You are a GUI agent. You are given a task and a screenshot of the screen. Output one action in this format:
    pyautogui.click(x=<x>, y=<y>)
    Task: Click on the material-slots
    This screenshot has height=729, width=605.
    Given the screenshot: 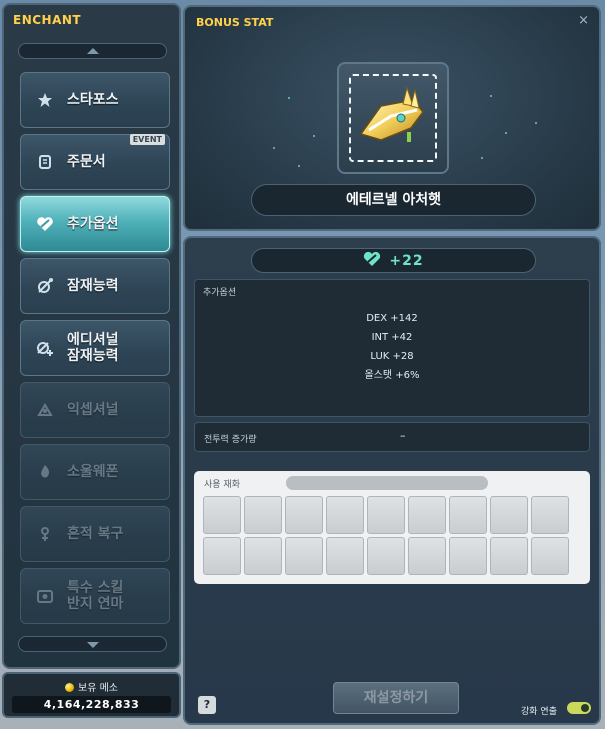 What is the action you would take?
    pyautogui.click(x=386, y=535)
    